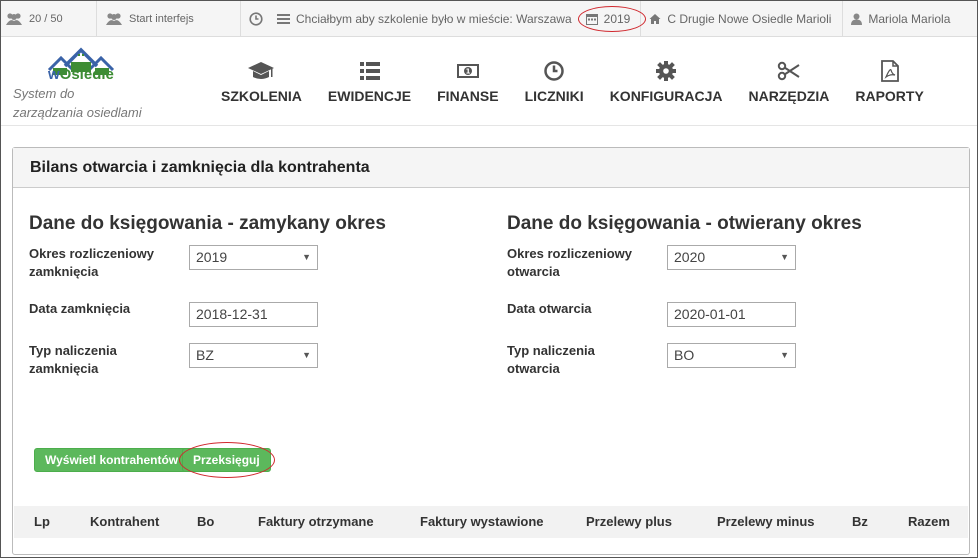 The image size is (978, 558). I want to click on select-value: BZ, so click(205, 355).